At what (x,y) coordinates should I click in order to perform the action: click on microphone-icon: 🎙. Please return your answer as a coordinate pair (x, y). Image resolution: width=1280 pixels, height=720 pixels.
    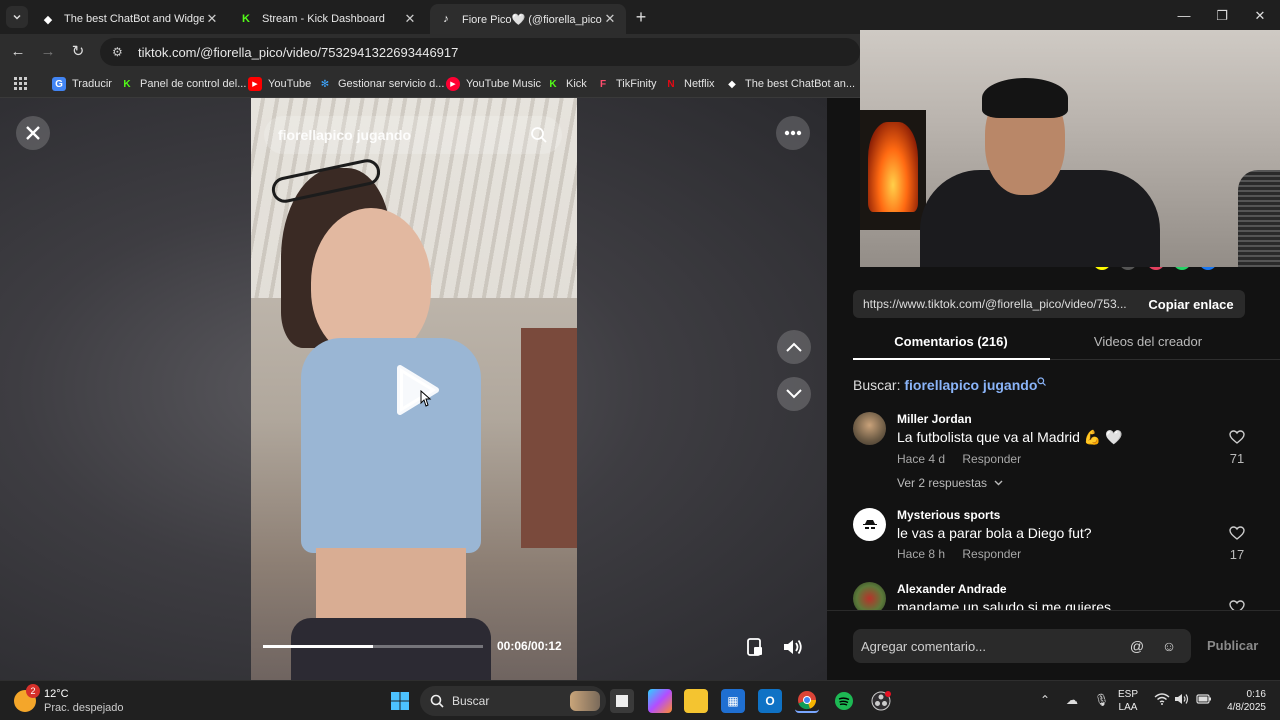
    Looking at the image, I should click on (1101, 700).